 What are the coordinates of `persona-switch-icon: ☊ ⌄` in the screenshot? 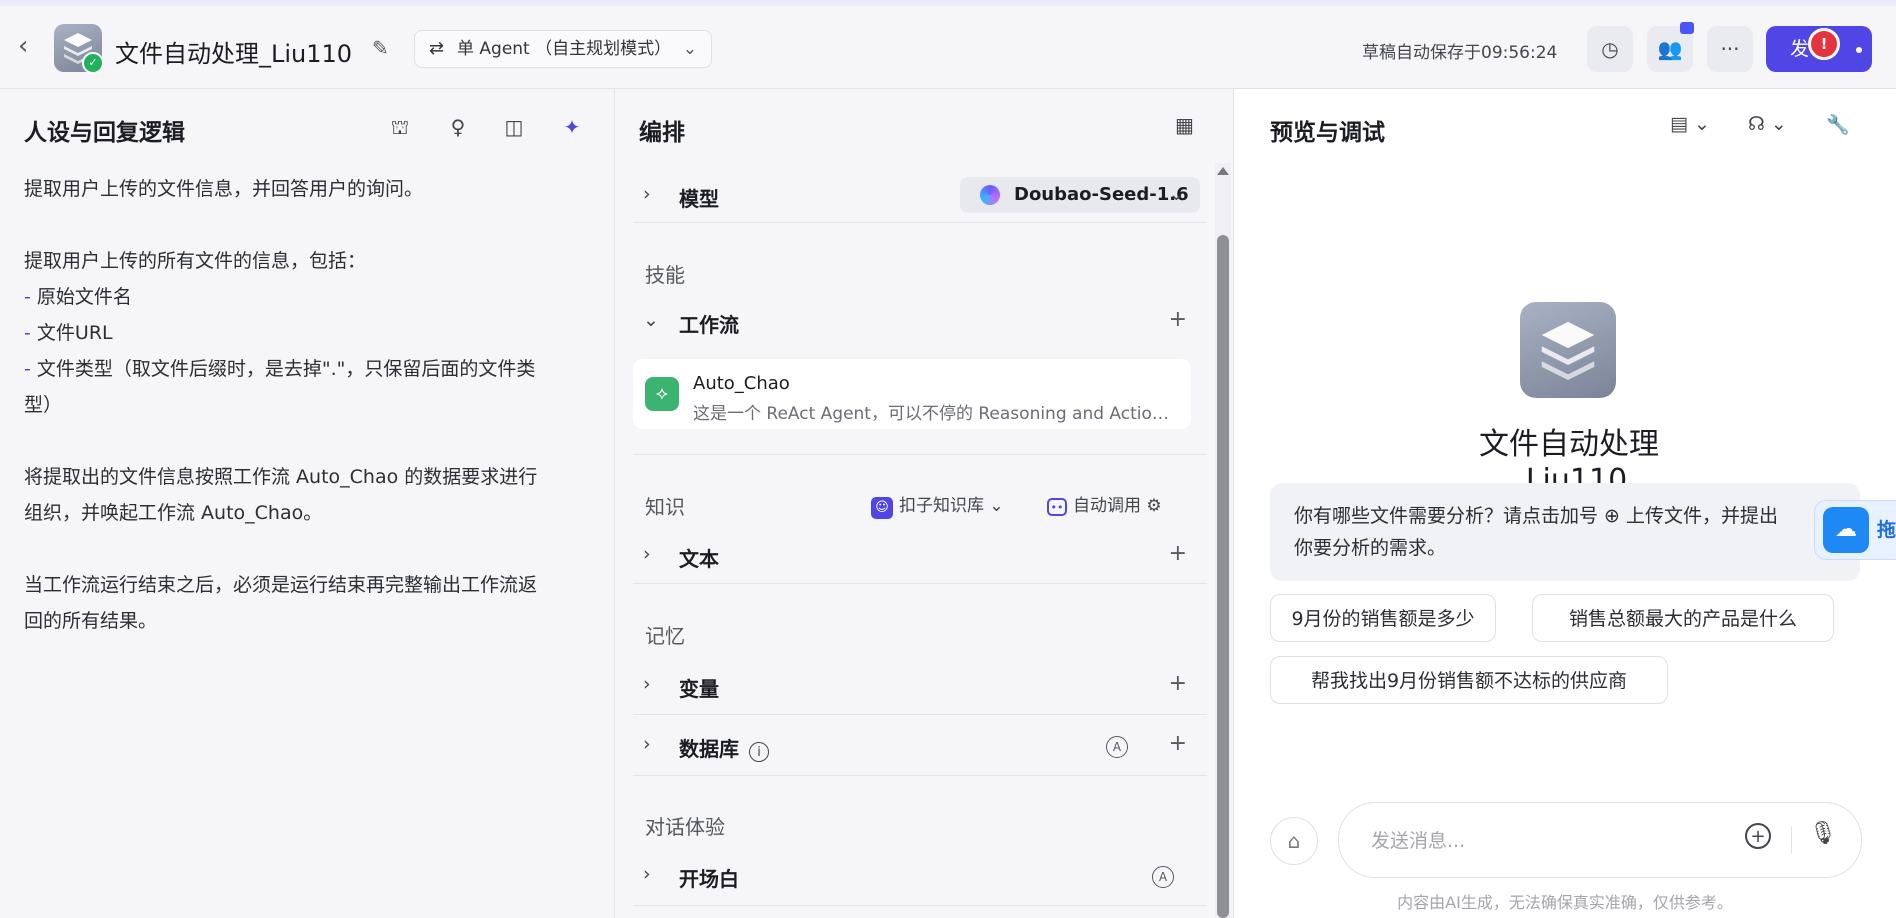 It's located at (1767, 124).